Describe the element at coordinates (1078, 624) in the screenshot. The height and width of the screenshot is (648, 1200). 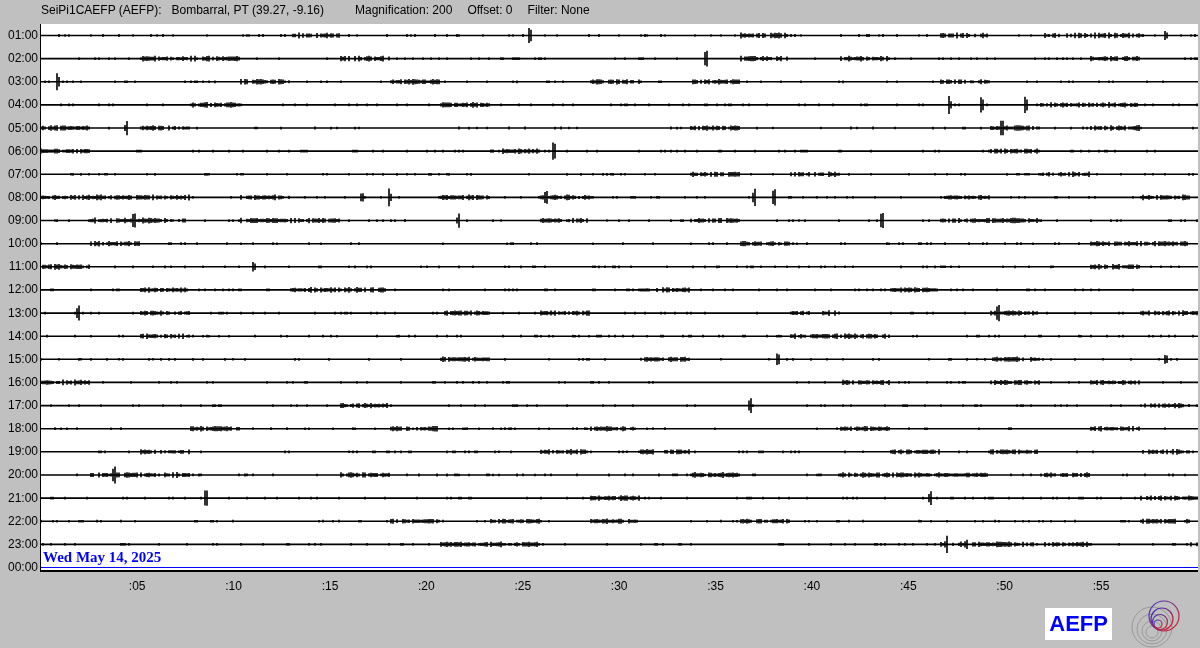
I see `logo-text: AEFP` at that location.